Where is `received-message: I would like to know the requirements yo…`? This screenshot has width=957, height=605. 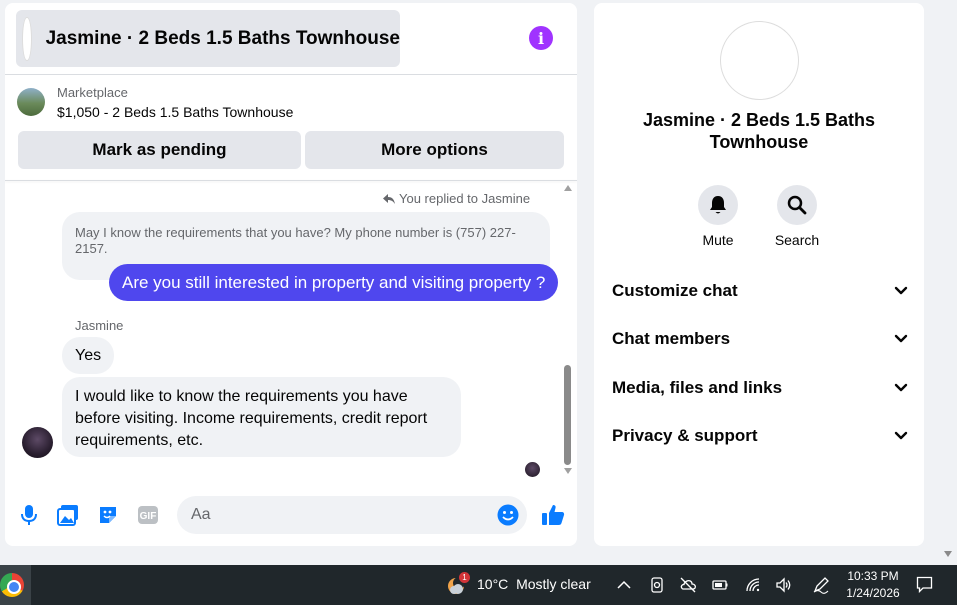
received-message: I would like to know the requirements yo… is located at coordinates (261, 417).